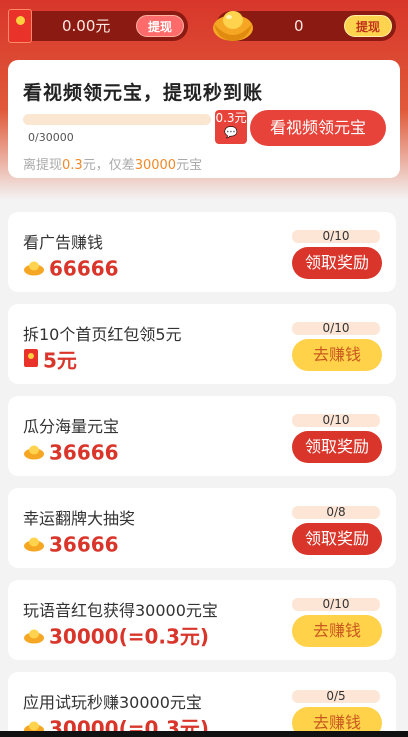  I want to click on task-title: 拆10个首页红包领5元, so click(102, 334).